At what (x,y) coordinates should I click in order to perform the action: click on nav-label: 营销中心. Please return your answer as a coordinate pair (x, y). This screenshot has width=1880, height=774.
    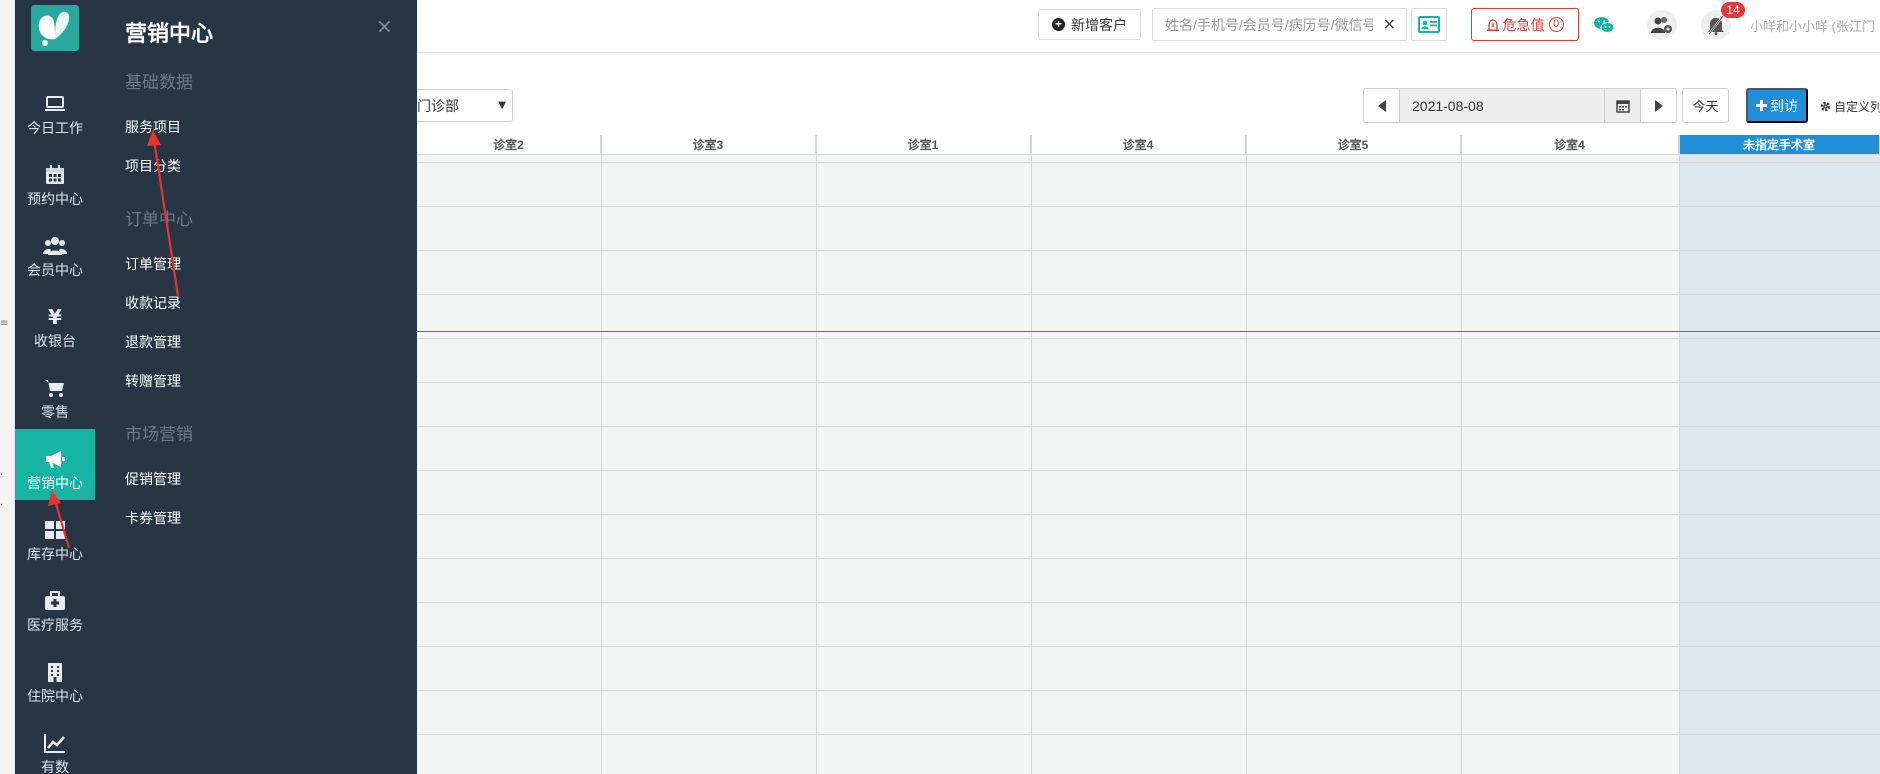
    Looking at the image, I should click on (55, 483).